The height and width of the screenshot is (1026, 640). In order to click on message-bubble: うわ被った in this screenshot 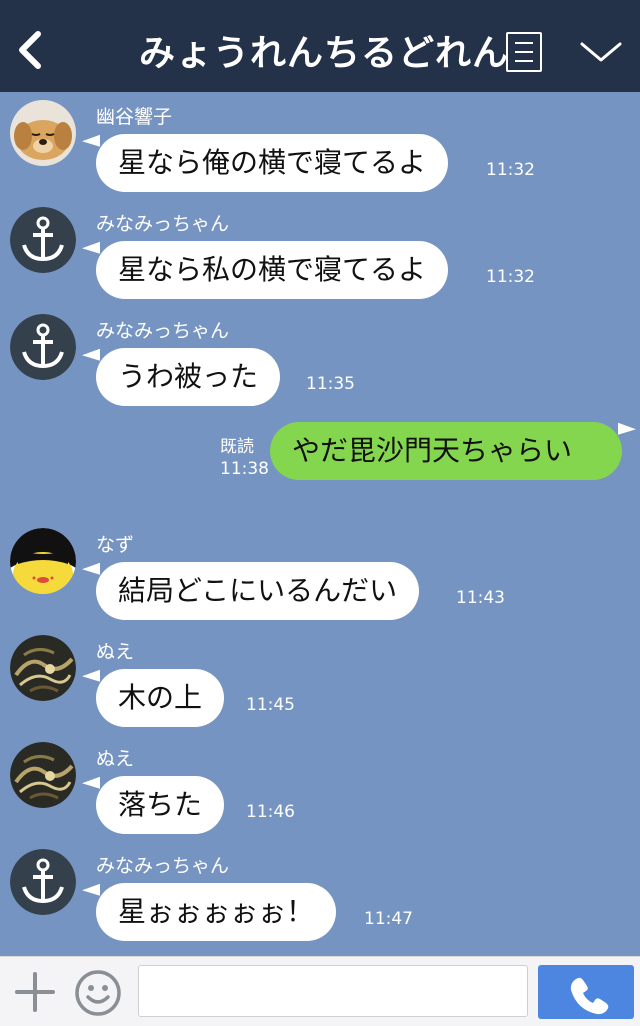, I will do `click(188, 377)`.